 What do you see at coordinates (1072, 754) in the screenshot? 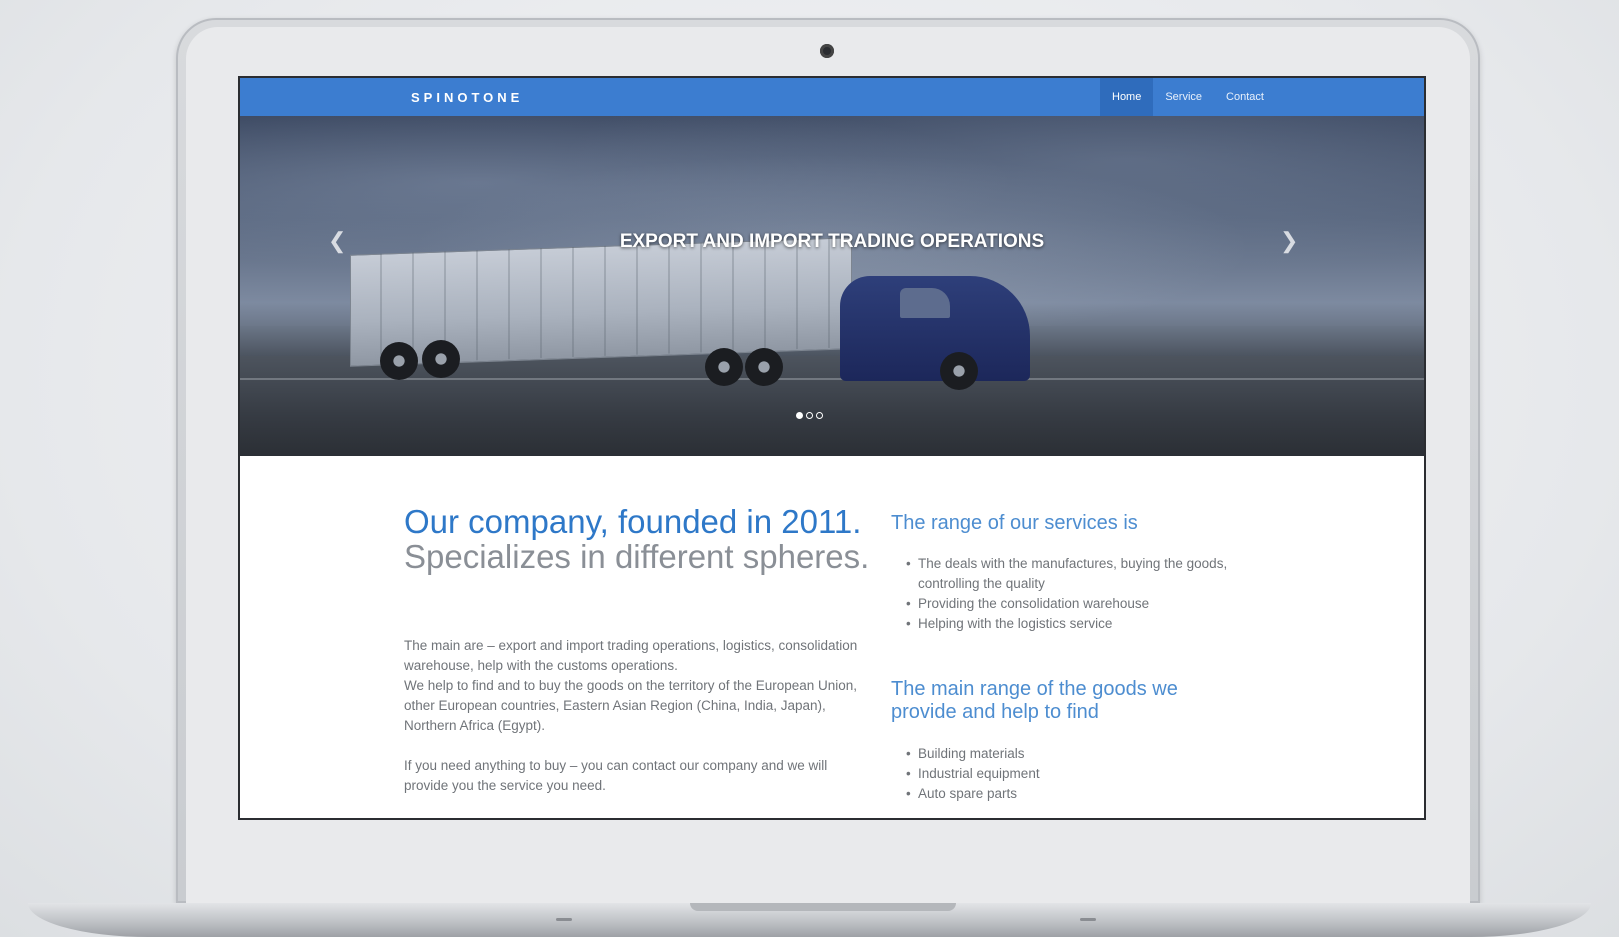
I see `list-item: Building materials` at bounding box center [1072, 754].